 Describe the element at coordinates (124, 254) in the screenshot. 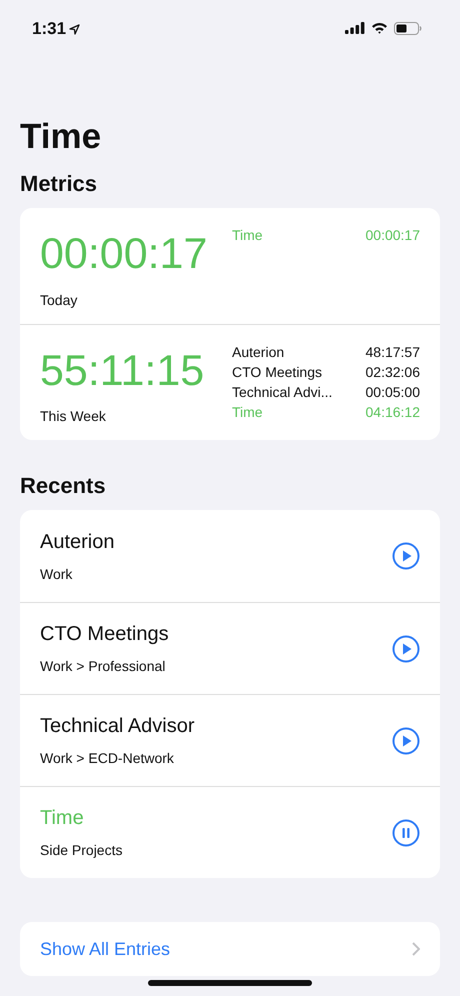

I see `total-duration: 00:00:17` at that location.